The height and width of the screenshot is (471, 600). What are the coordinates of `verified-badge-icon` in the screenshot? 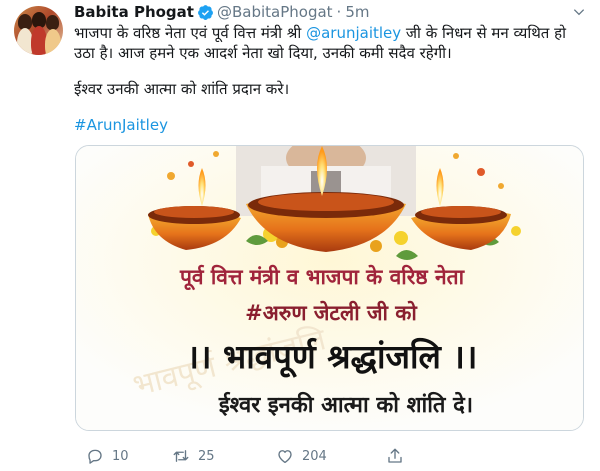 It's located at (205, 12).